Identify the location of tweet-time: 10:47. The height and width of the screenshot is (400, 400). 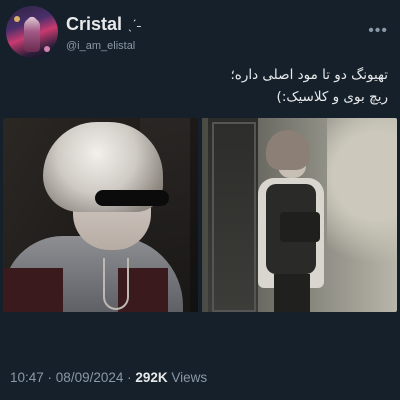
(27, 377).